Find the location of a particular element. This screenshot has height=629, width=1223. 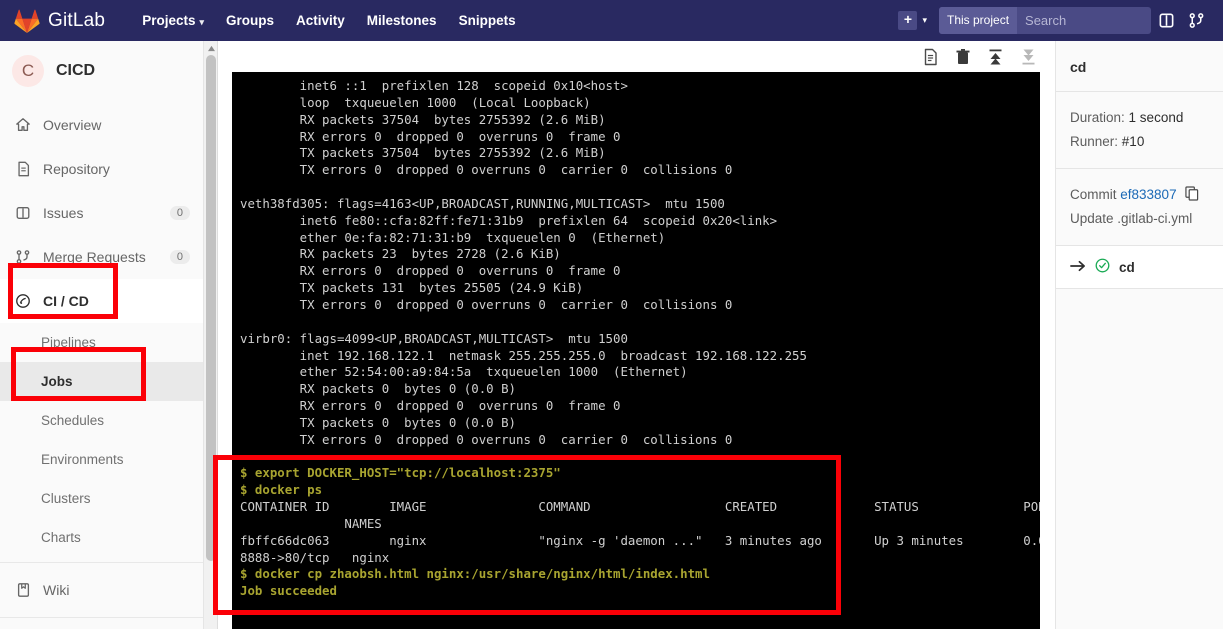

job-runner-row: Runner: #10 is located at coordinates (1139, 142).